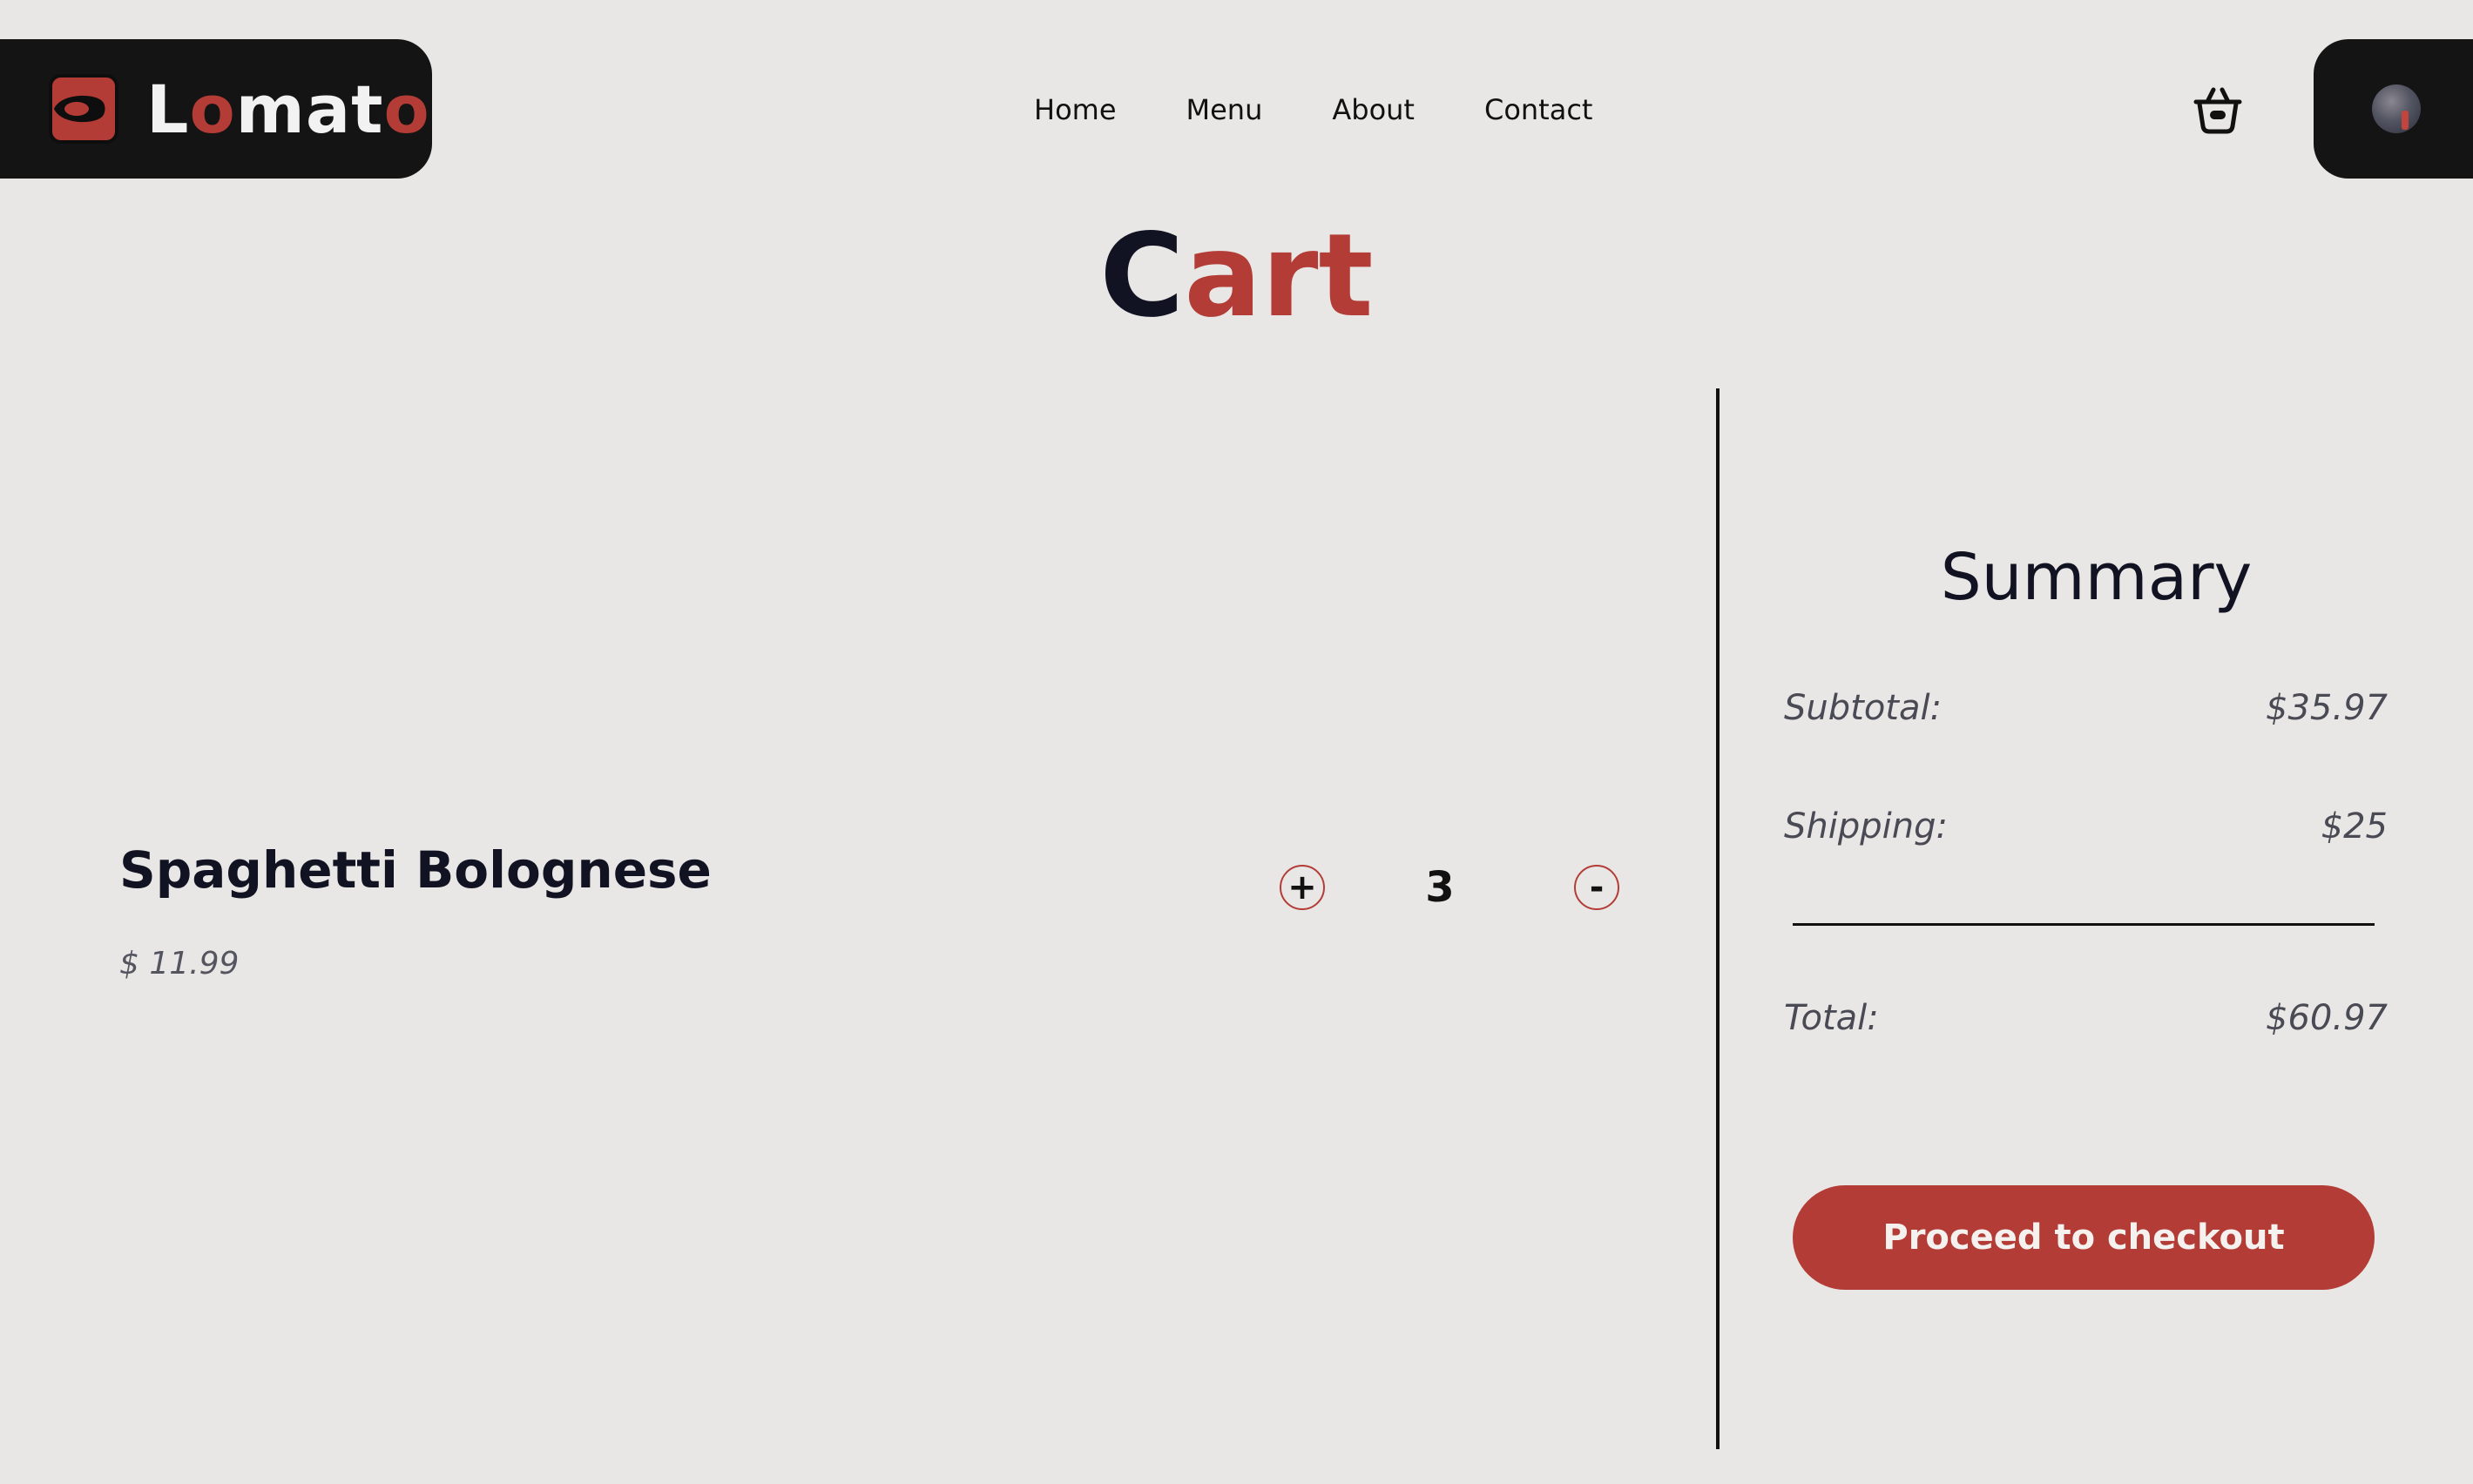 The height and width of the screenshot is (1484, 2473). What do you see at coordinates (1224, 109) in the screenshot?
I see `nav-menu-link: Menu` at bounding box center [1224, 109].